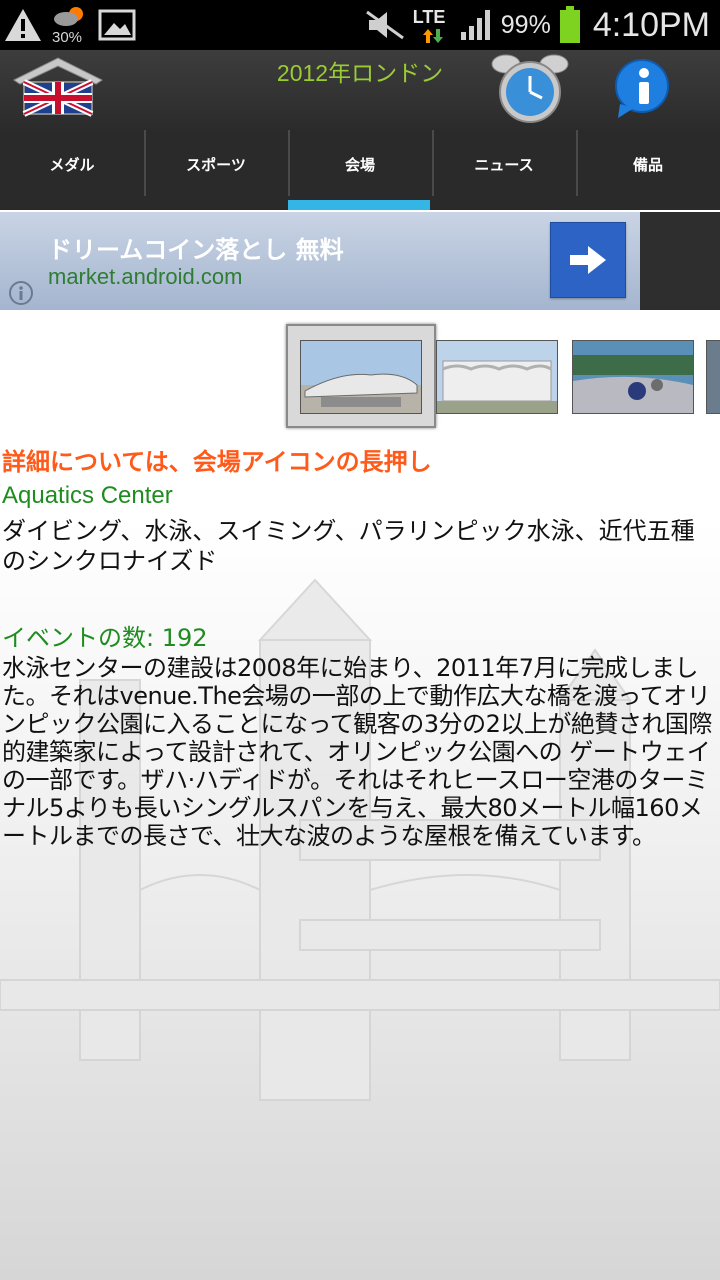  Describe the element at coordinates (530, 89) in the screenshot. I see `alarm-clock-icon` at that location.